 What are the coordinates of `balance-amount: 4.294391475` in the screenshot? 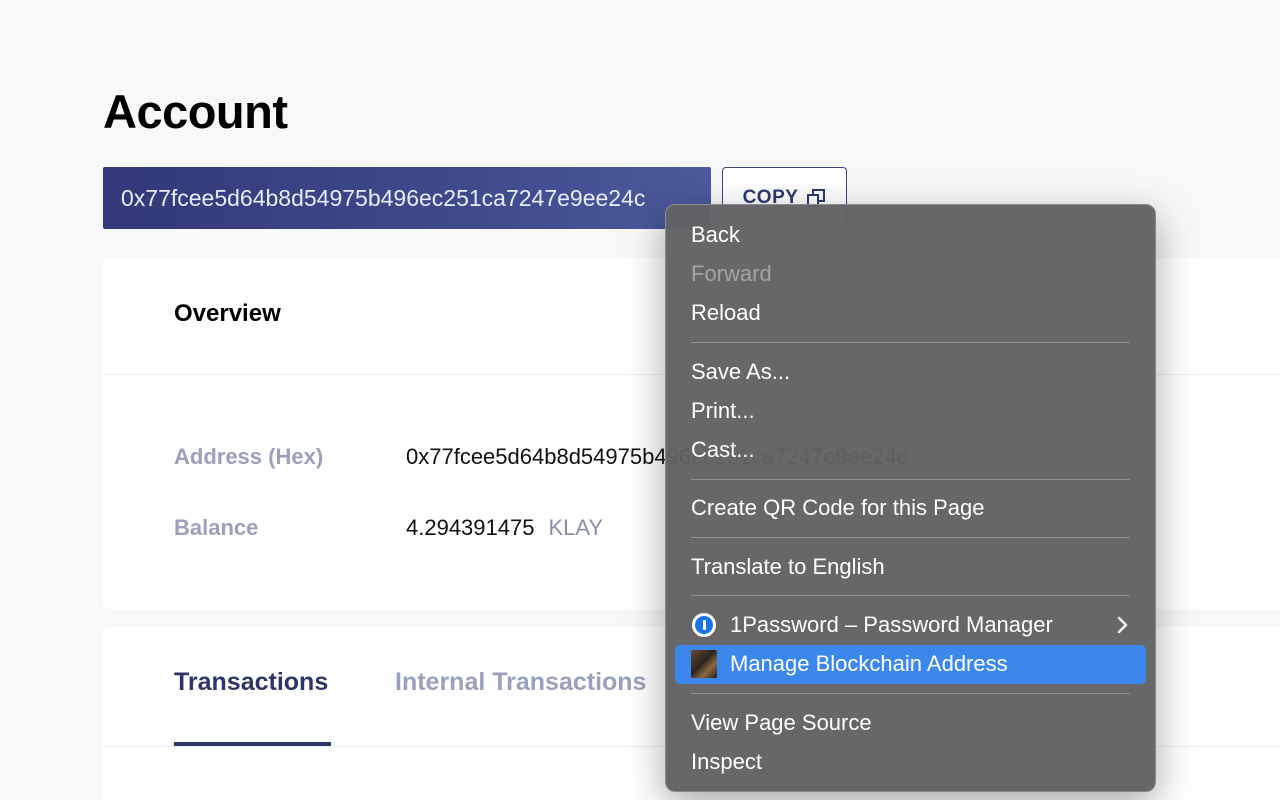 It's located at (470, 527).